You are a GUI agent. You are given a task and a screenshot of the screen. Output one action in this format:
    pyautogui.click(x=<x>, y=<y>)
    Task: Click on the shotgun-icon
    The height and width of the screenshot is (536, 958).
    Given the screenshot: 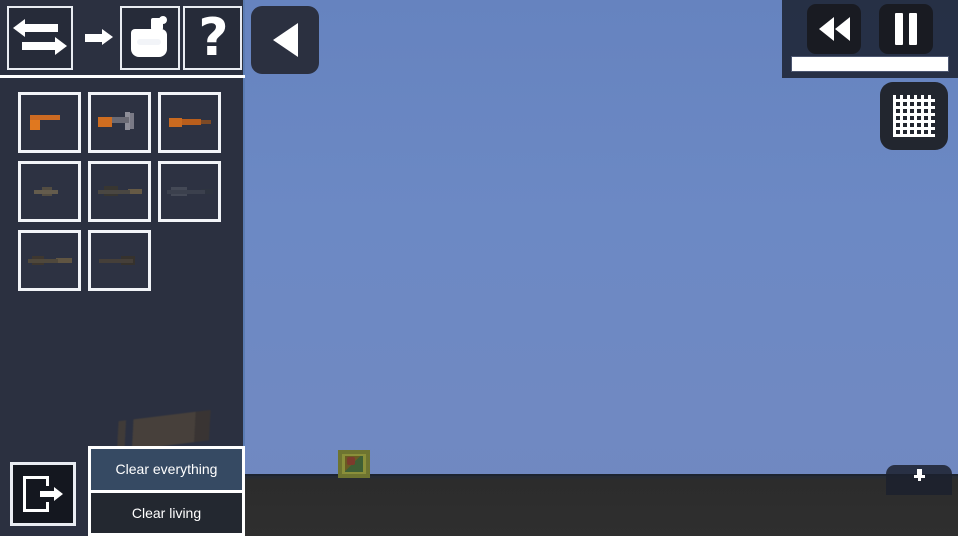 What is the action you would take?
    pyautogui.click(x=189, y=122)
    